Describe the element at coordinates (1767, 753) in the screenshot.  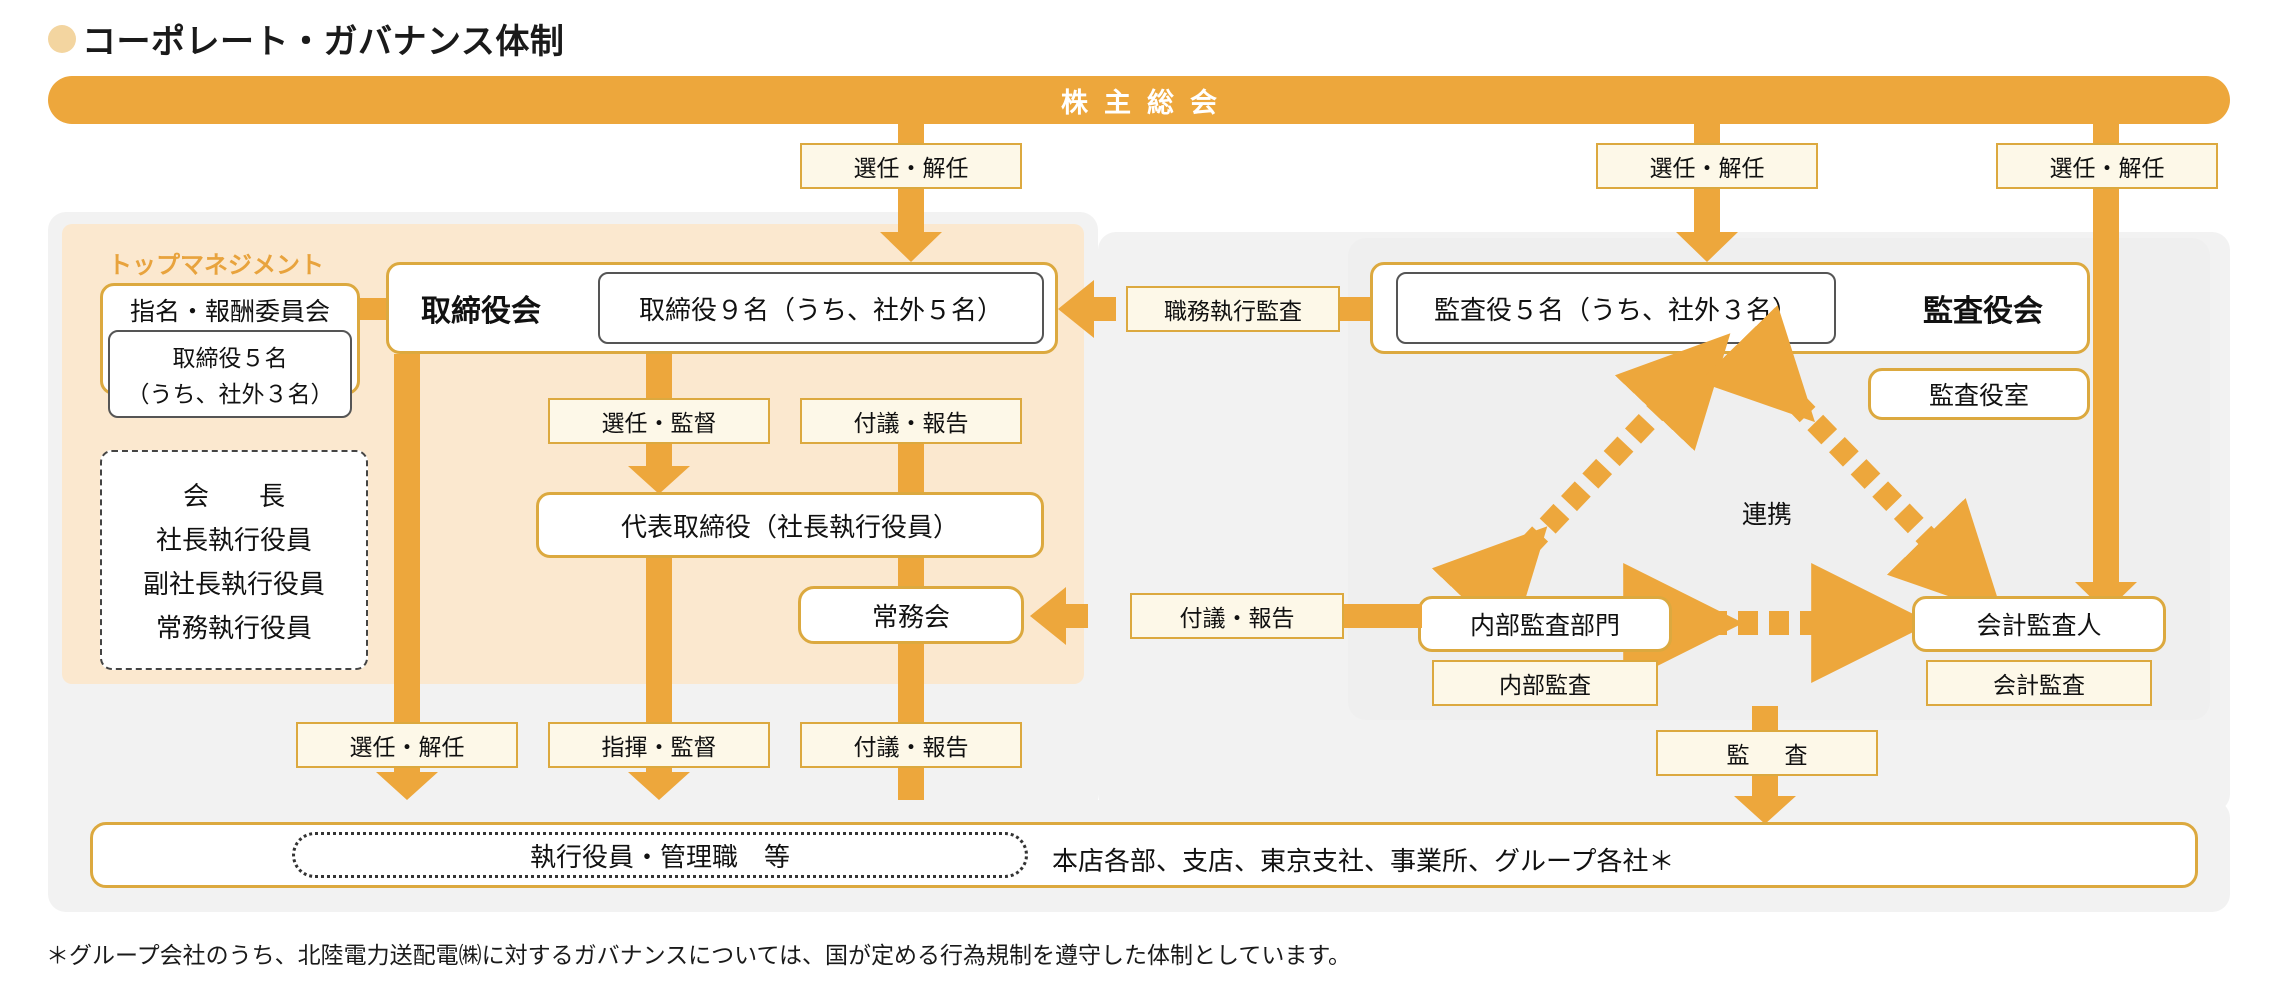
I see `label-audit: 監 査` at that location.